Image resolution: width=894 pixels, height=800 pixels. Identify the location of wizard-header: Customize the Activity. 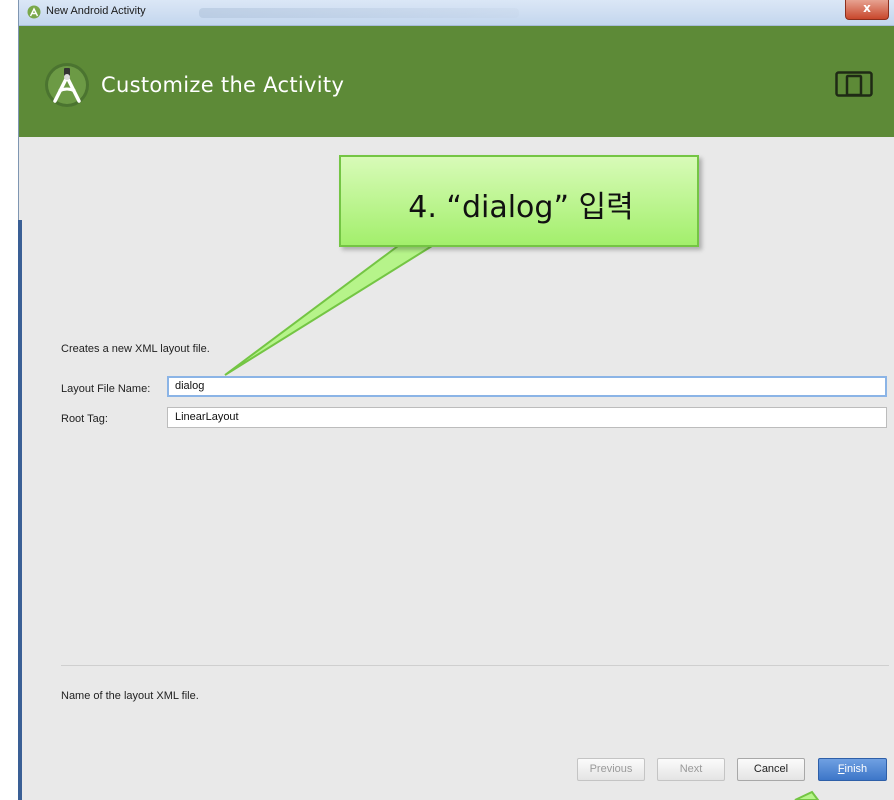
(456, 81).